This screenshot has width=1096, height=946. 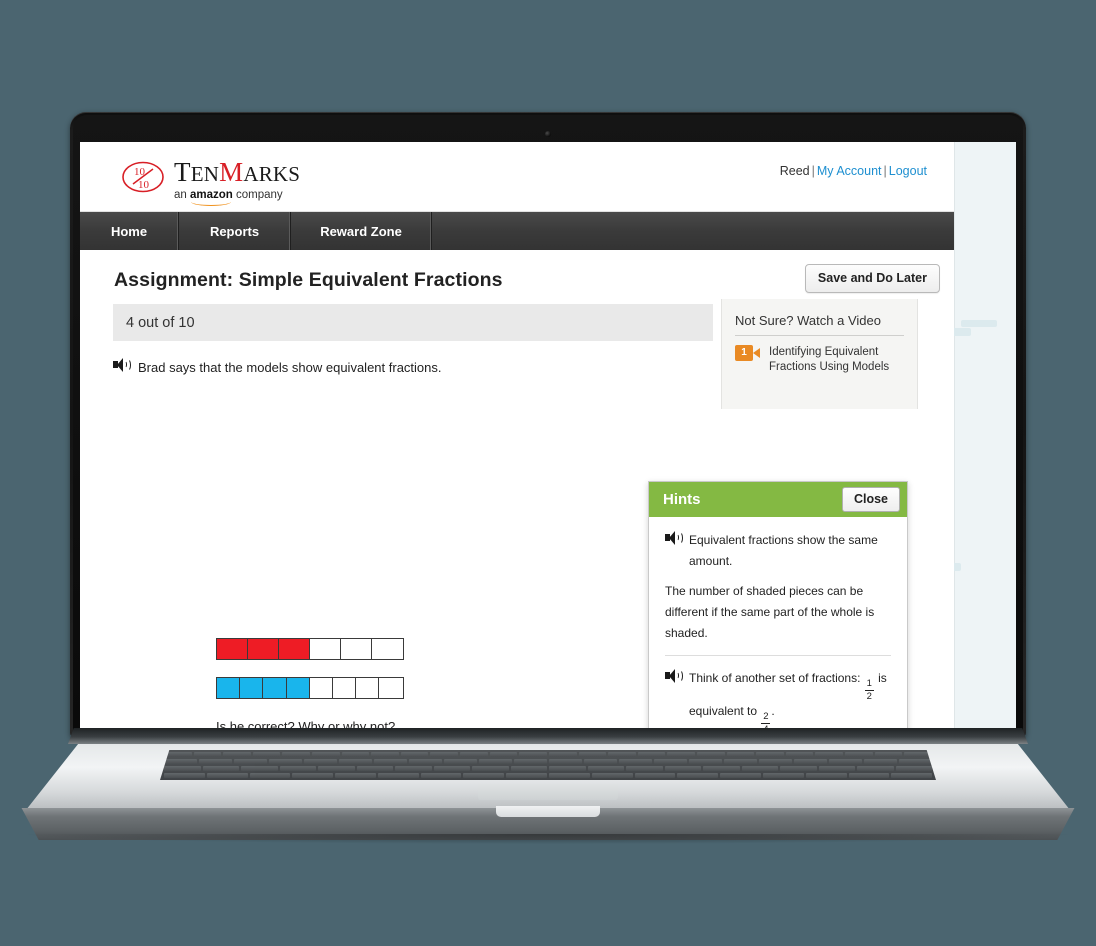 What do you see at coordinates (129, 231) in the screenshot?
I see `nav-item-home: Home` at bounding box center [129, 231].